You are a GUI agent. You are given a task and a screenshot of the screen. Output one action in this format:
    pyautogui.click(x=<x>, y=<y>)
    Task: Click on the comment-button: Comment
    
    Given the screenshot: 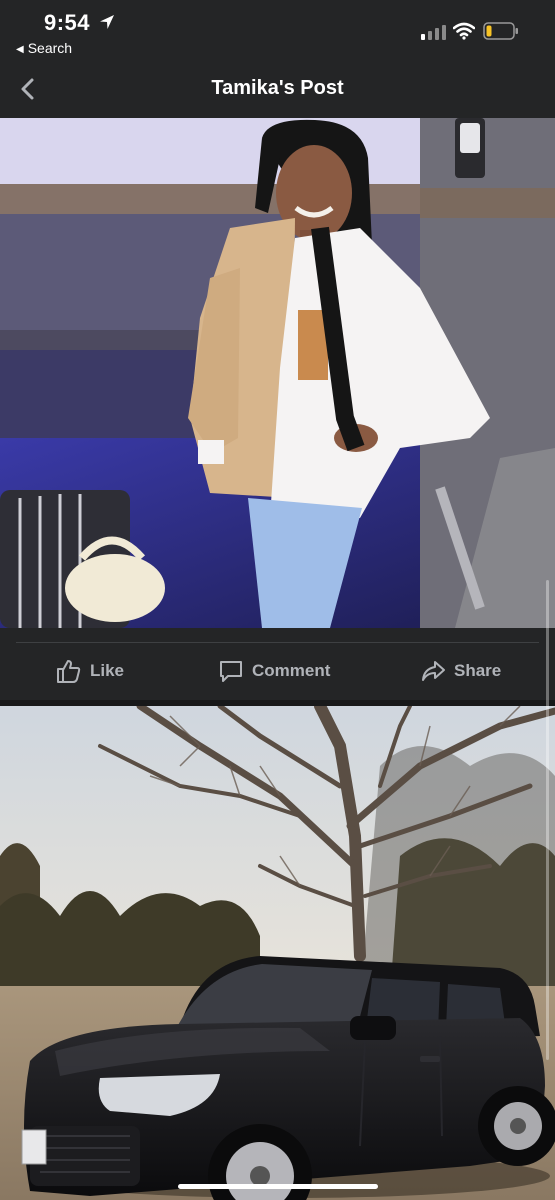 What is the action you would take?
    pyautogui.click(x=274, y=671)
    